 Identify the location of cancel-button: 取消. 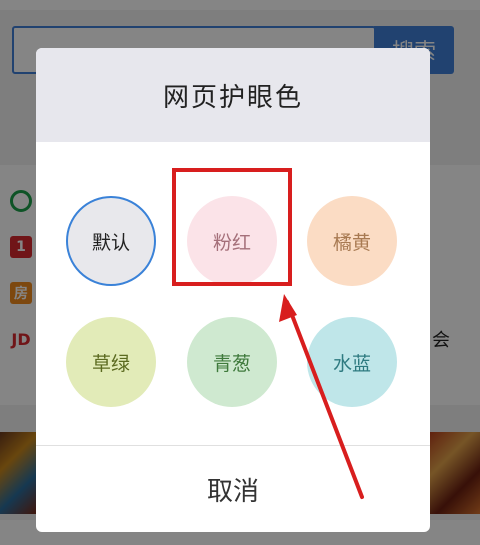
(233, 489).